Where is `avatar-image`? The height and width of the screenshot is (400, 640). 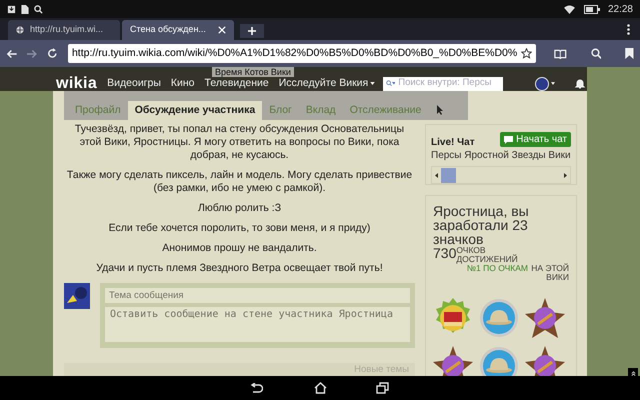
avatar-image is located at coordinates (77, 296).